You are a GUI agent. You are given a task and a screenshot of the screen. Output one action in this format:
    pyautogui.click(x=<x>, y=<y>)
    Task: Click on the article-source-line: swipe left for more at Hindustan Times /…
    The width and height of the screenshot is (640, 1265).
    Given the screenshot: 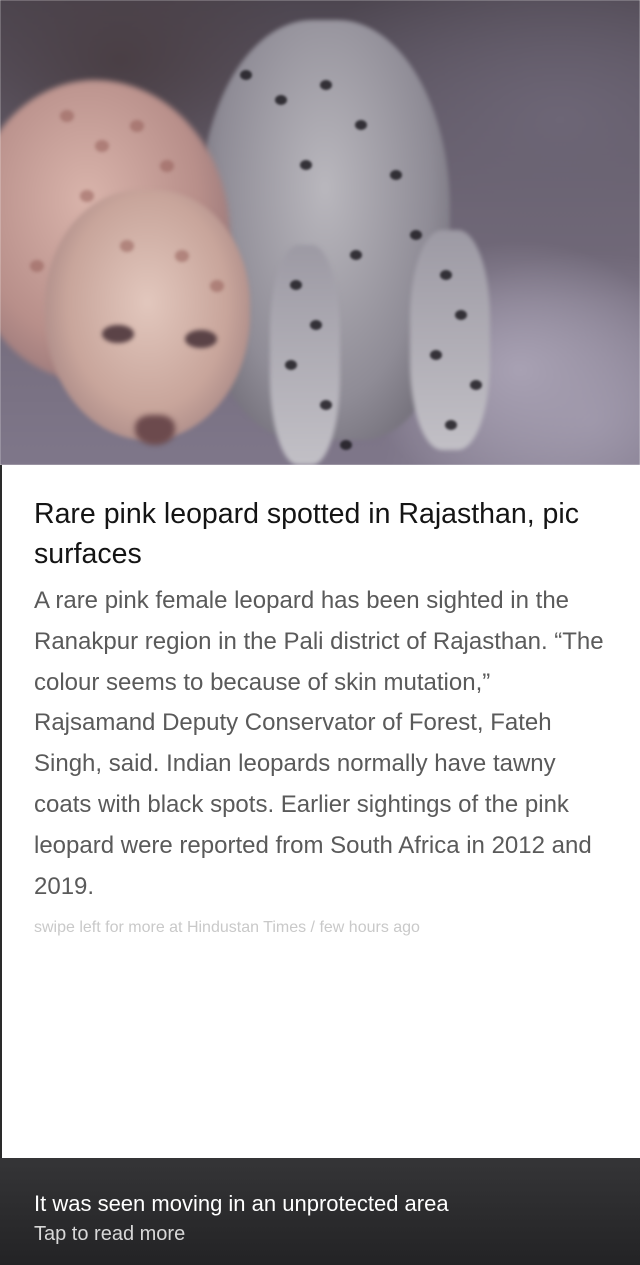 What is the action you would take?
    pyautogui.click(x=324, y=928)
    